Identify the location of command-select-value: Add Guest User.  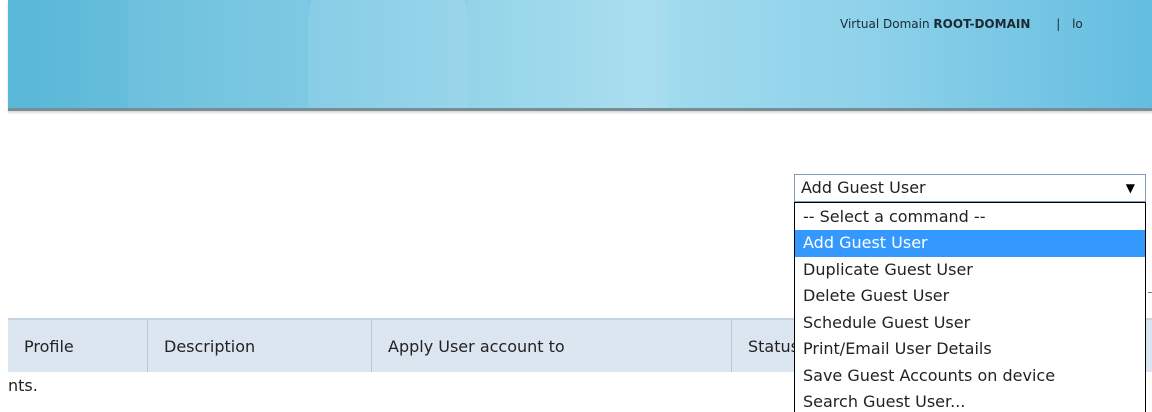
(863, 187).